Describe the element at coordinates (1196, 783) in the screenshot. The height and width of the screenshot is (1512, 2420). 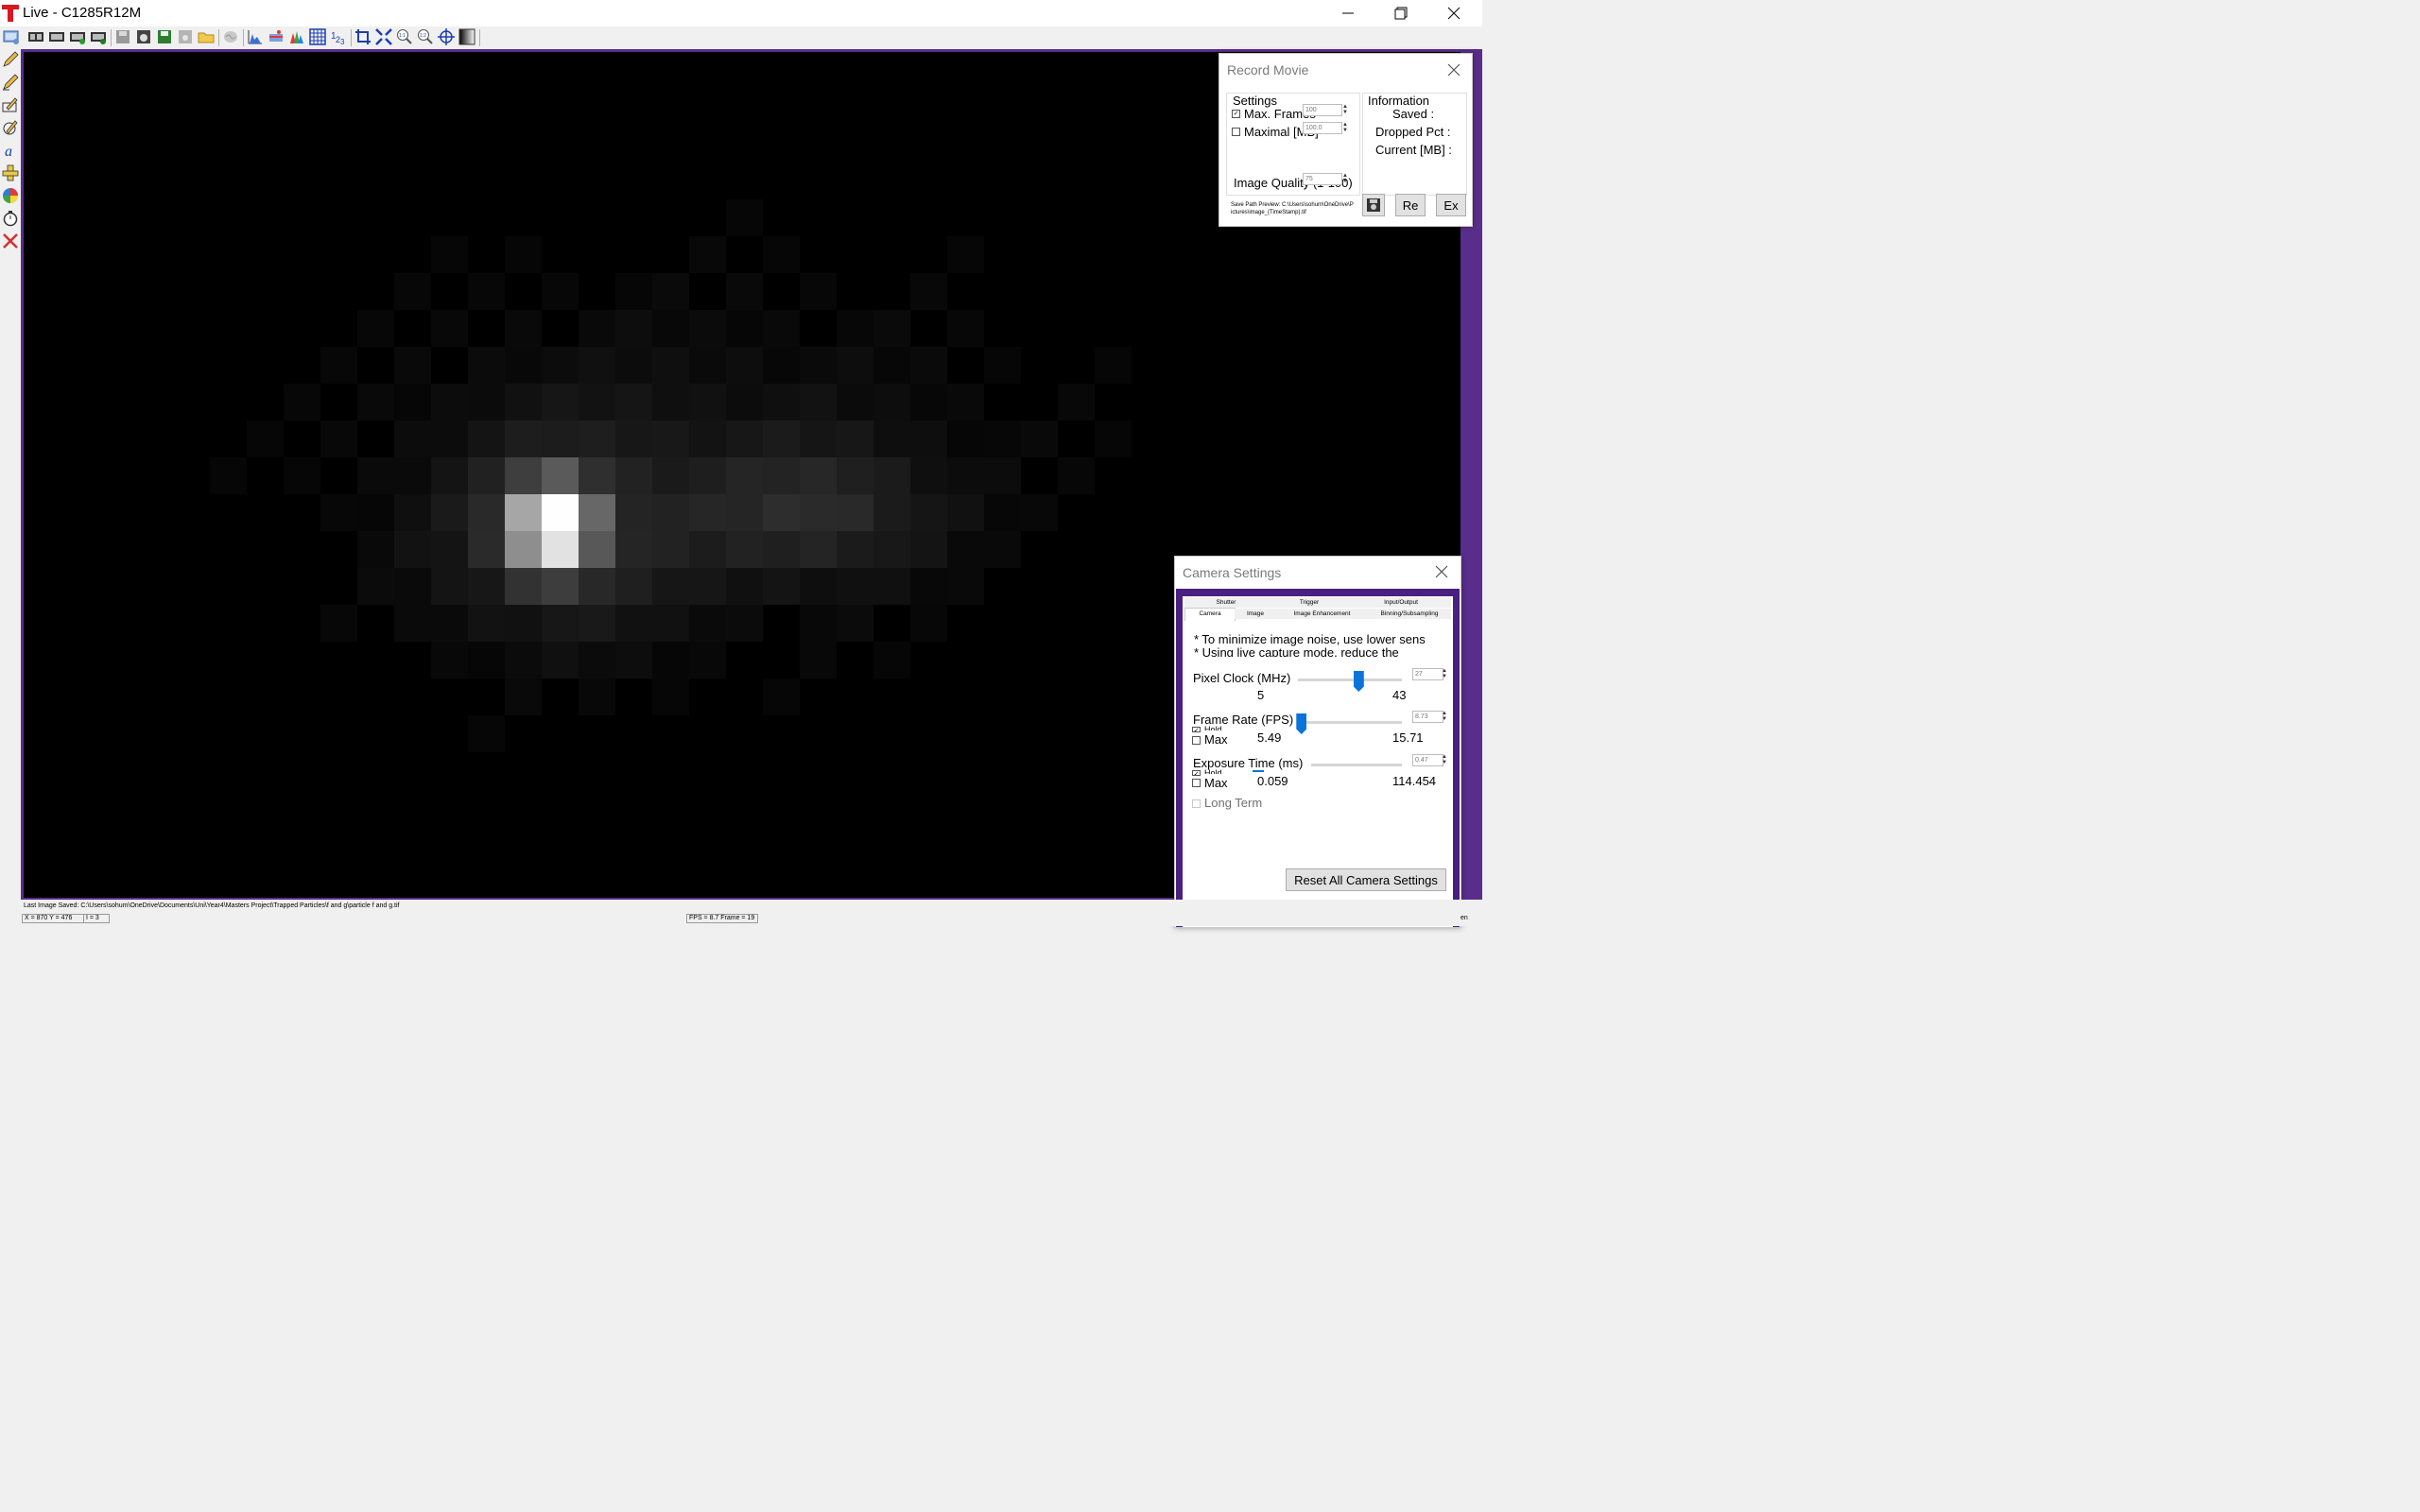
I see `exposure-max-checkbox` at that location.